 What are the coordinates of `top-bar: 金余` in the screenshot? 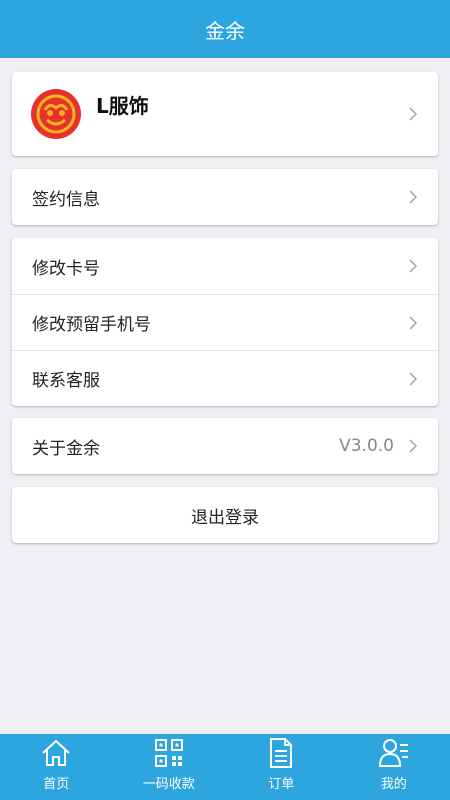 It's located at (225, 29).